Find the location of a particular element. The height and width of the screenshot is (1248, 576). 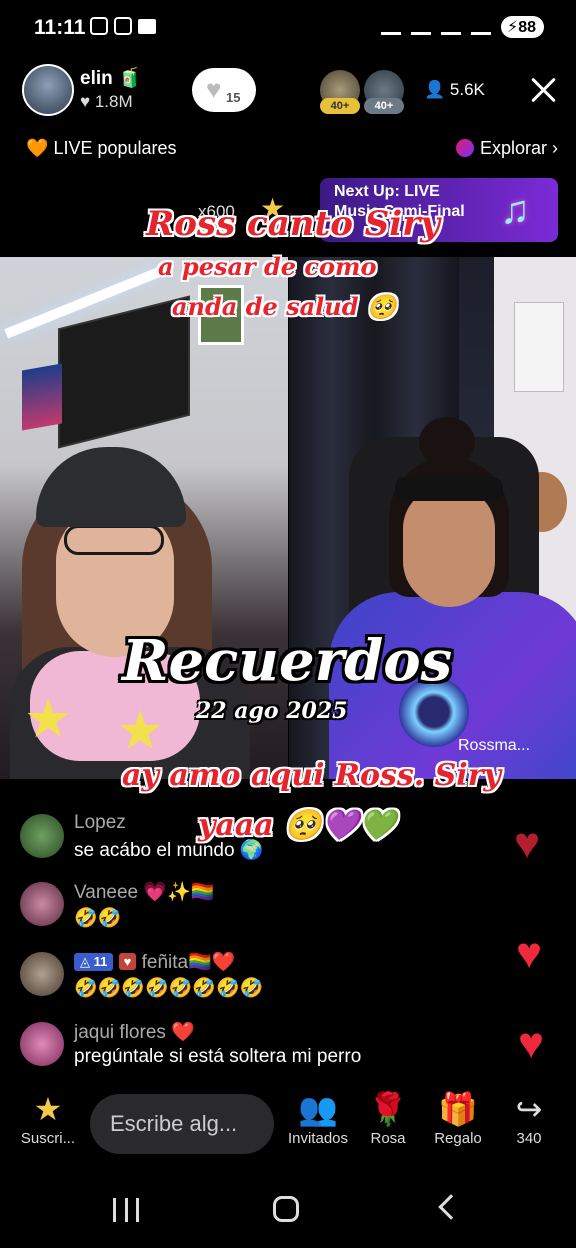

guests-button: 👥 Invitados is located at coordinates (318, 1118).